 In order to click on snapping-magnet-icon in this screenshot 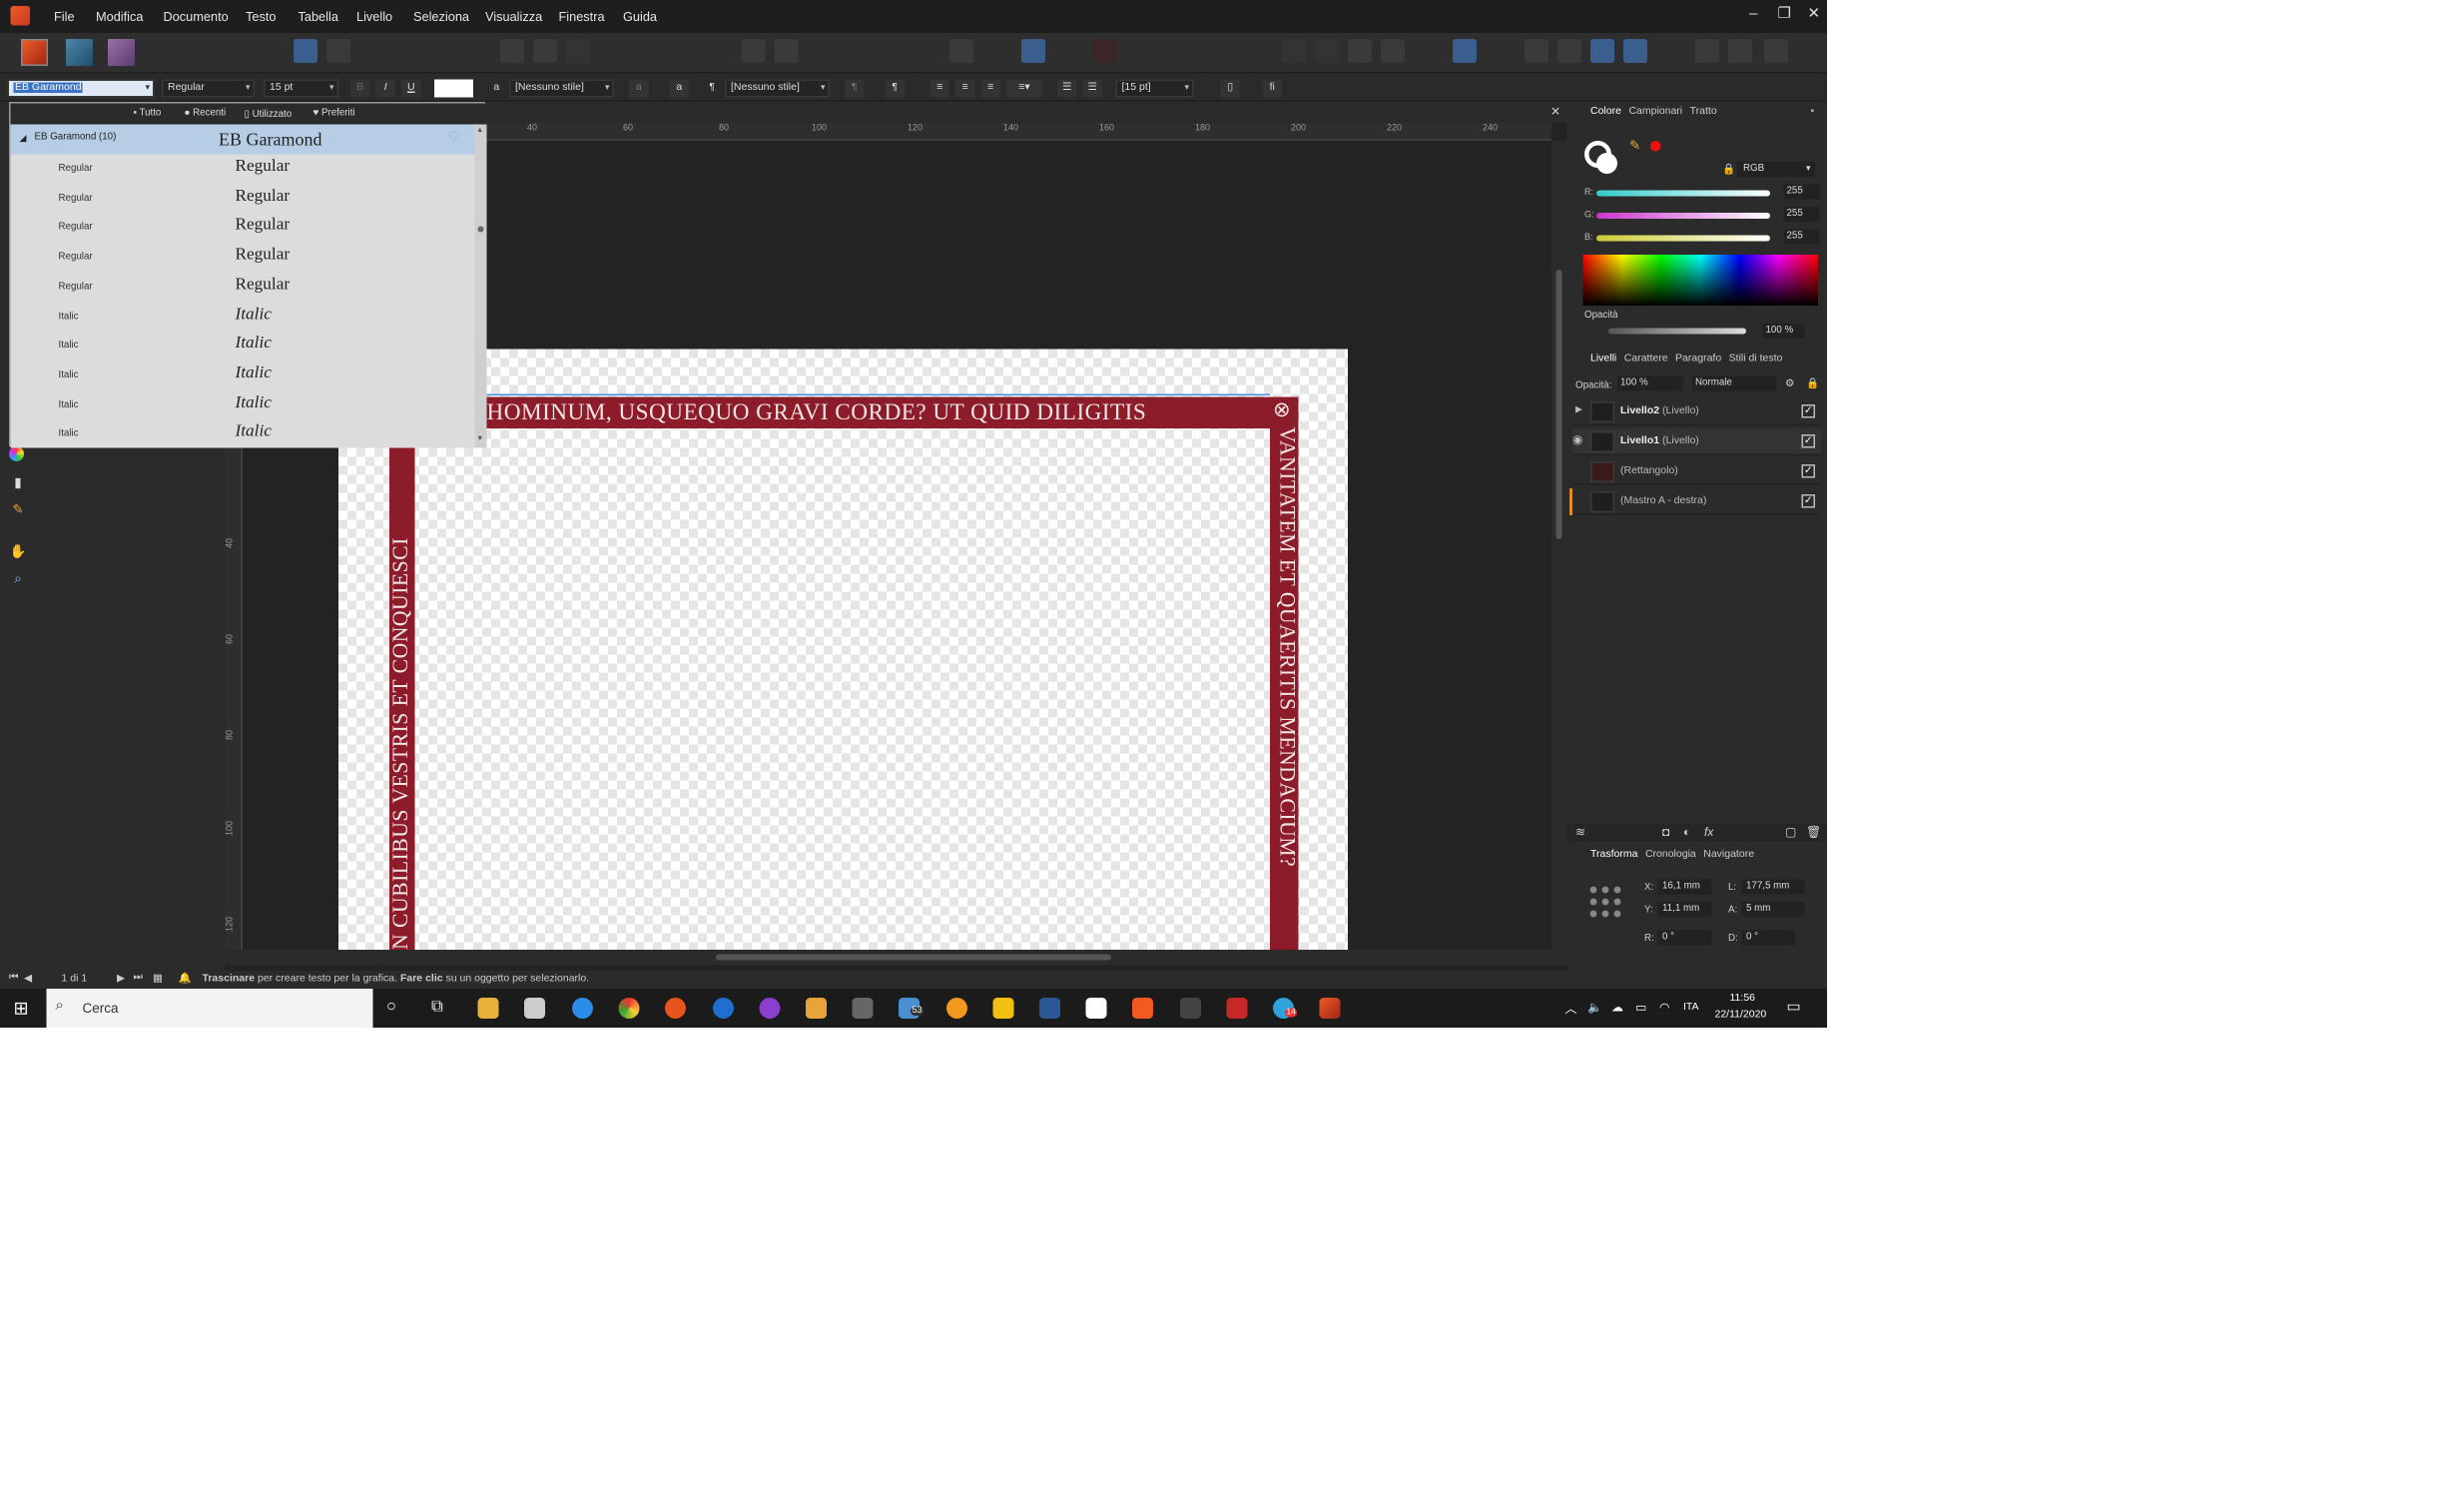, I will do `click(1105, 51)`.